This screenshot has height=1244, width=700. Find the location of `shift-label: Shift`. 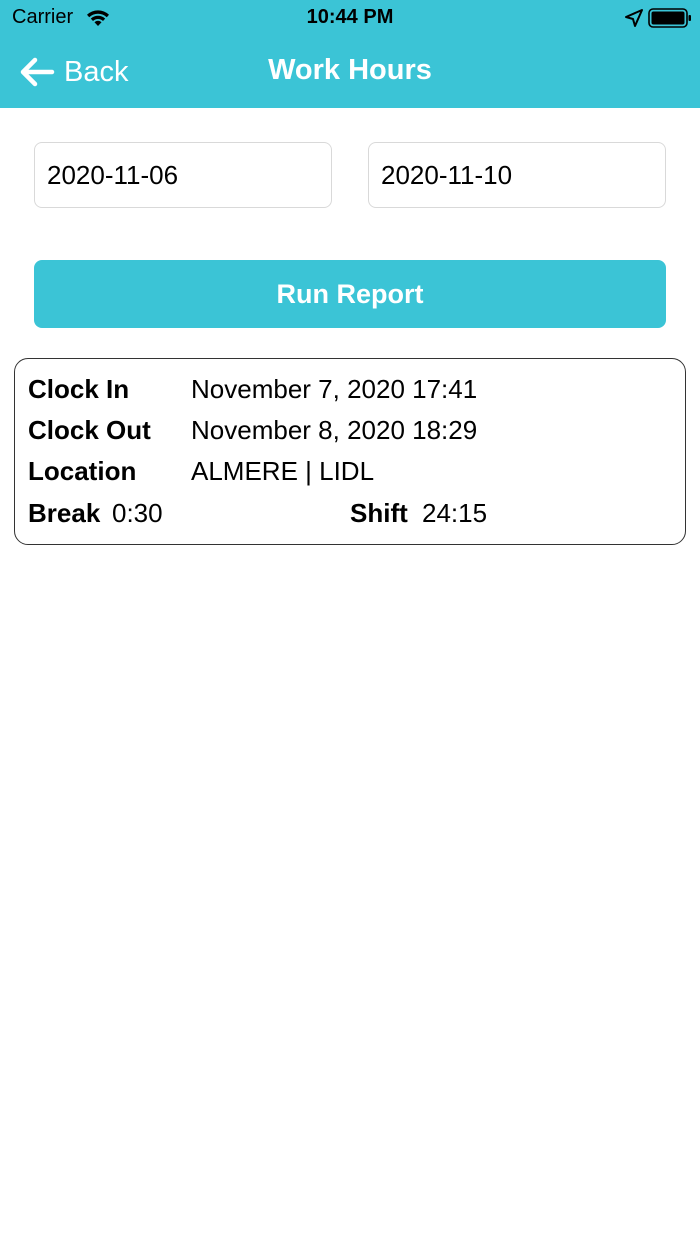

shift-label: Shift is located at coordinates (379, 513).